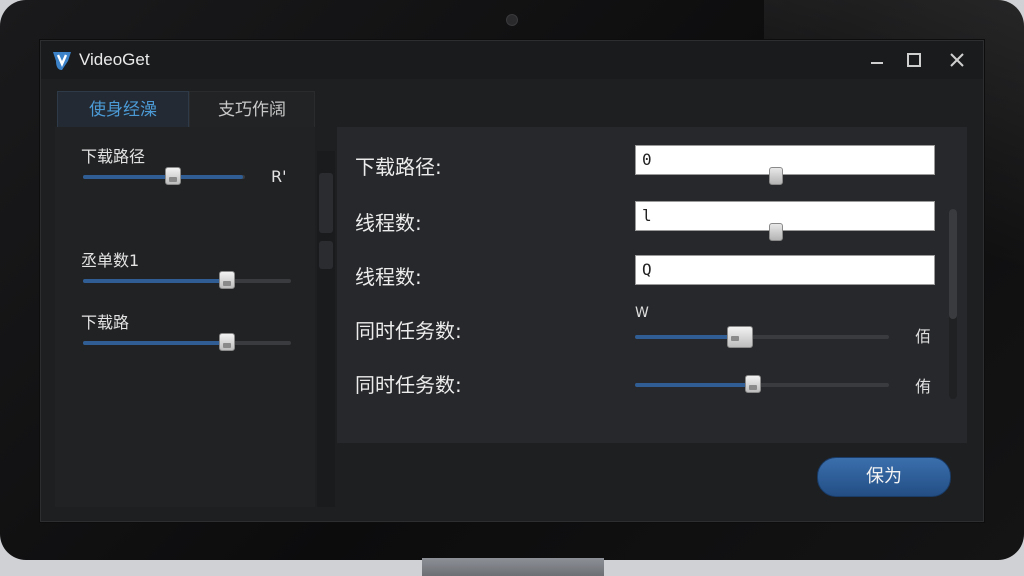 The image size is (1024, 576). What do you see at coordinates (388, 277) in the screenshot?
I see `field-label-threads-2: 线程数:` at bounding box center [388, 277].